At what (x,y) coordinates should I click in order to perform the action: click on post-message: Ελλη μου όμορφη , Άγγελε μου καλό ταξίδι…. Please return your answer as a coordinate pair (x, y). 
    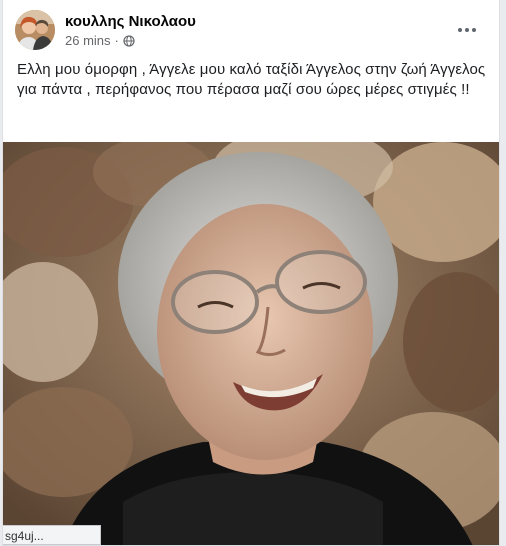
    Looking at the image, I should click on (251, 79).